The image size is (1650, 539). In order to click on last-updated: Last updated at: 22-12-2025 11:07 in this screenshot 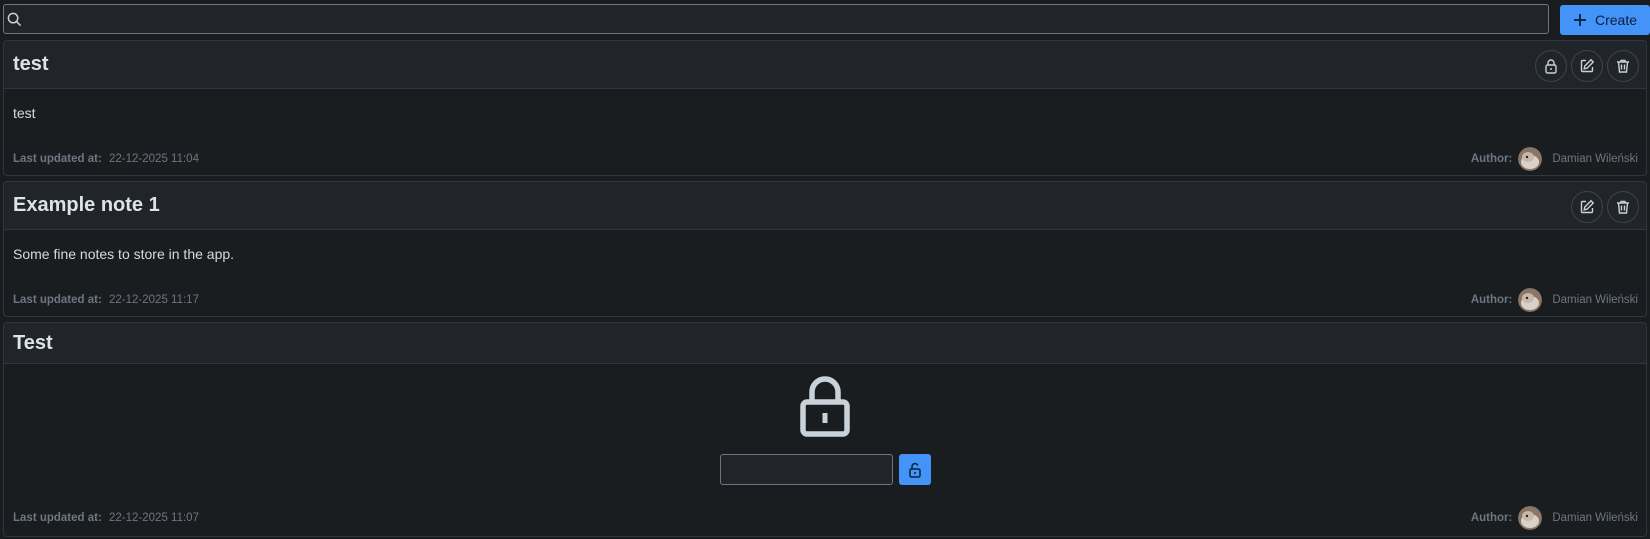, I will do `click(106, 518)`.